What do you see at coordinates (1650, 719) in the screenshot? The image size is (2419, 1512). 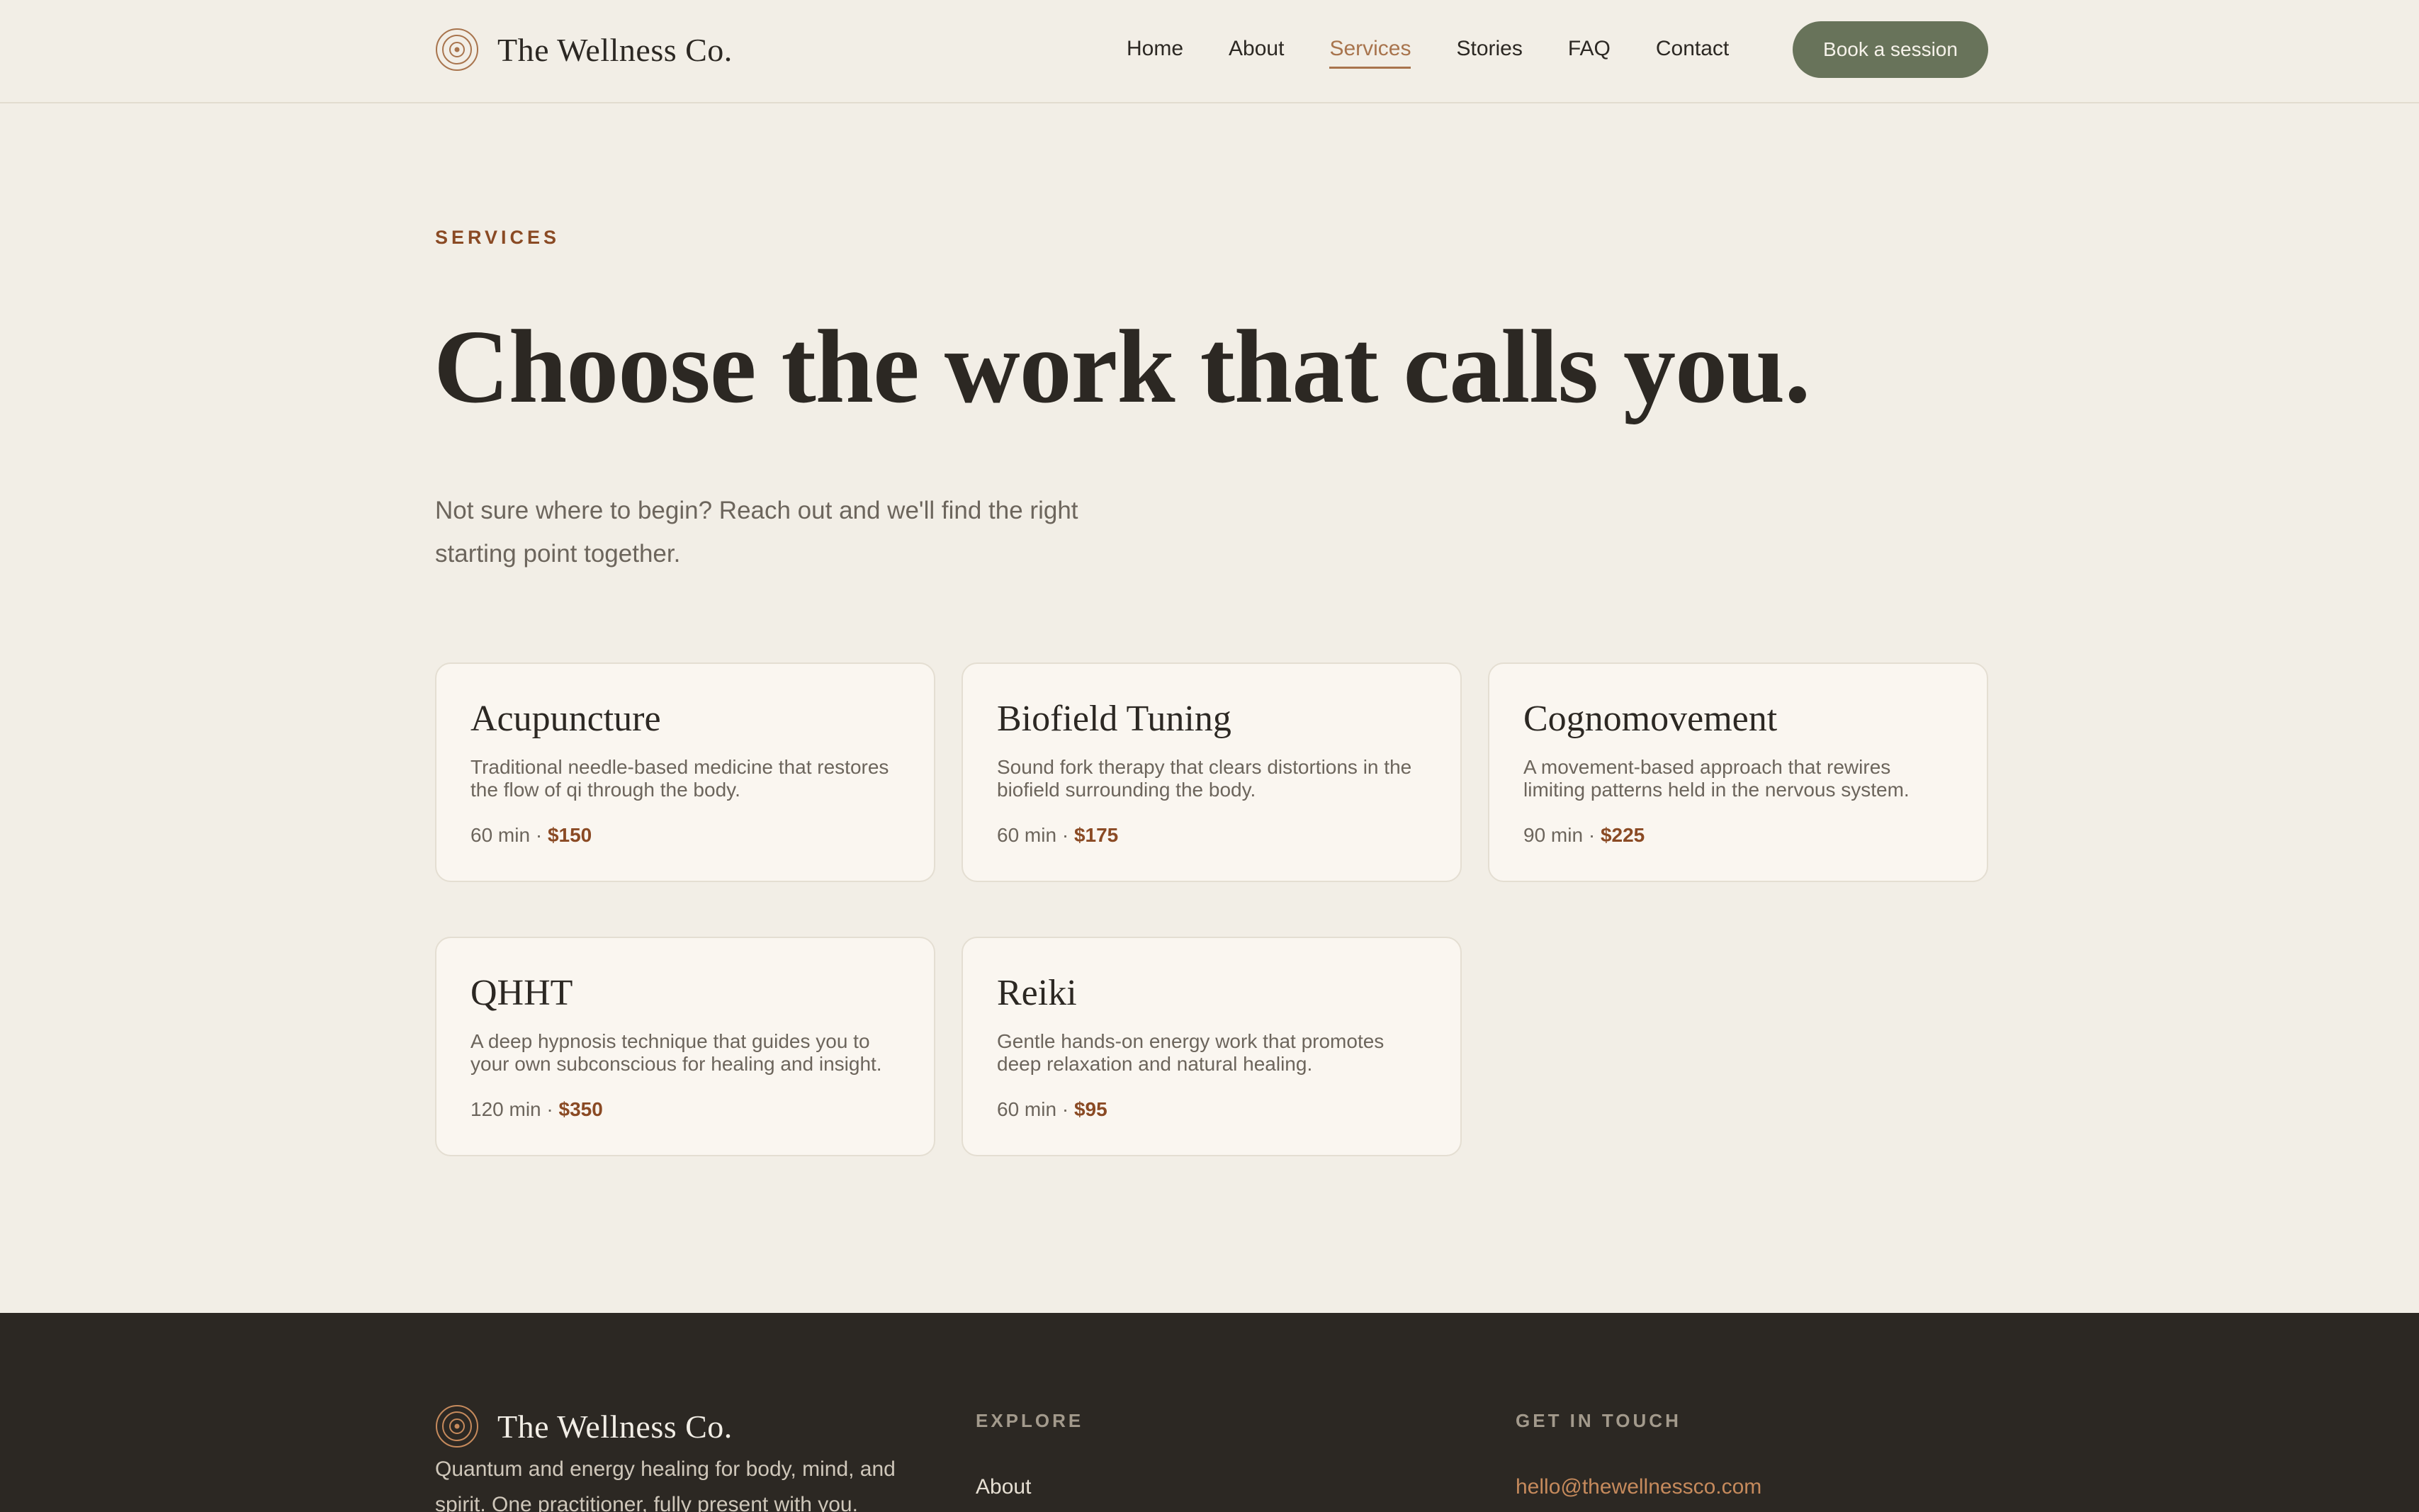 I see `service-title: Cognomovement` at bounding box center [1650, 719].